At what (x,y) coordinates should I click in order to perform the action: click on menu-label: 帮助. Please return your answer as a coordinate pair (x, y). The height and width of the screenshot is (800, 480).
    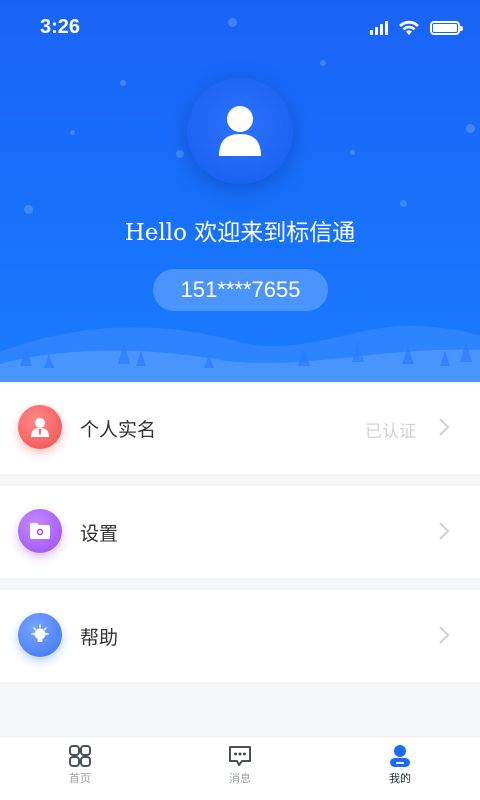
    Looking at the image, I should click on (99, 638).